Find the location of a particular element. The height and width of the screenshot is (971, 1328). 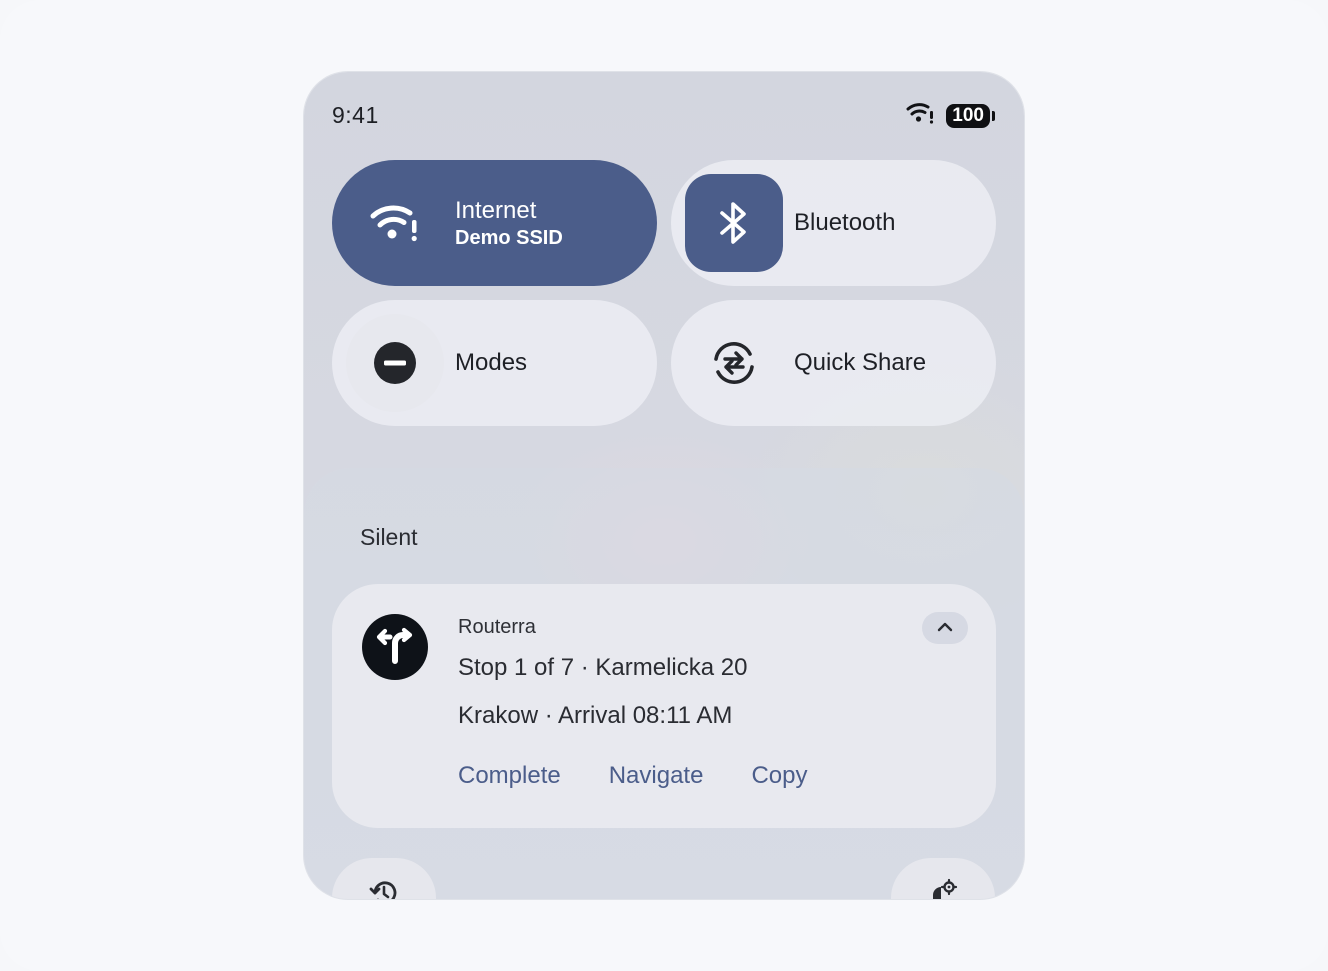

action-navigate-button: Navigate is located at coordinates (656, 776).